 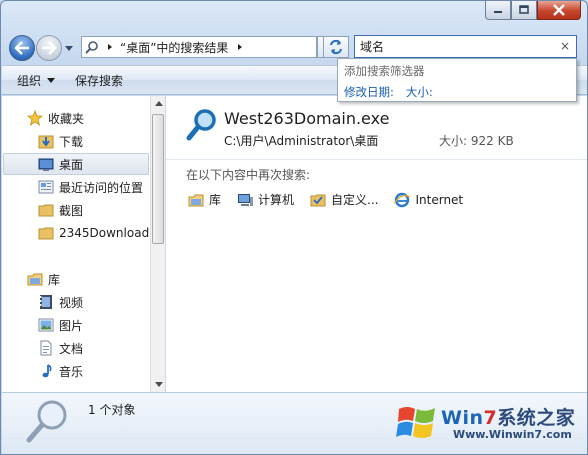 What do you see at coordinates (417, 424) in the screenshot?
I see `windows-flag-icon` at bounding box center [417, 424].